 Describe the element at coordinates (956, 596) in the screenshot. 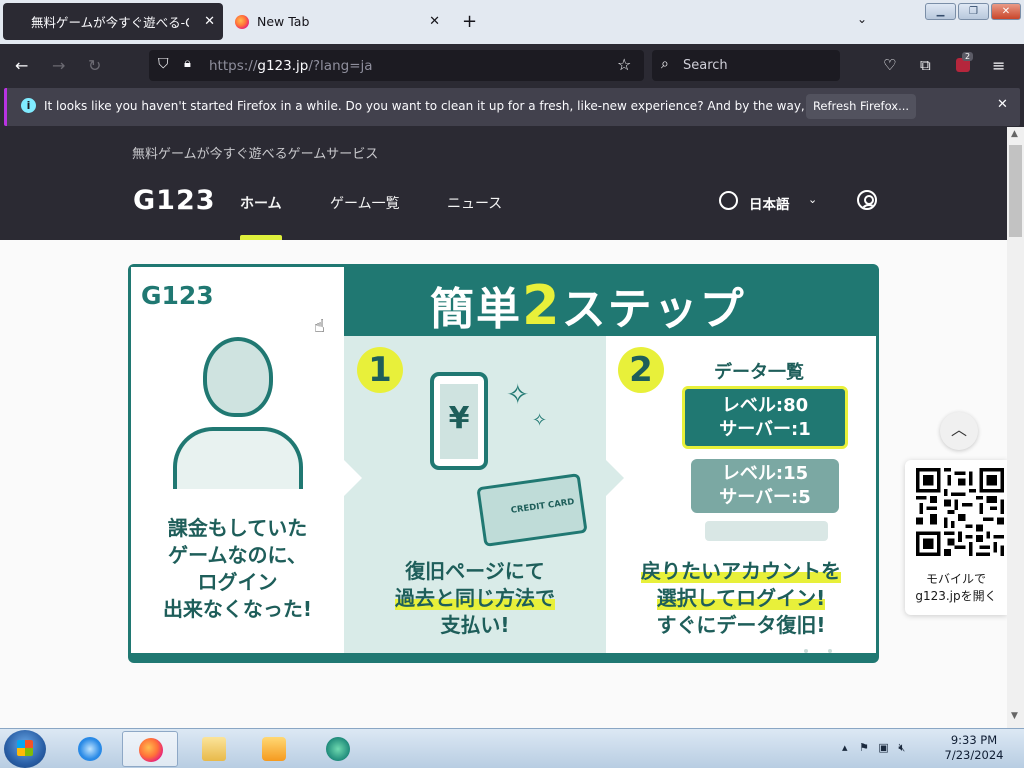

I see `qr-caption-line: g123.jpを開く` at that location.